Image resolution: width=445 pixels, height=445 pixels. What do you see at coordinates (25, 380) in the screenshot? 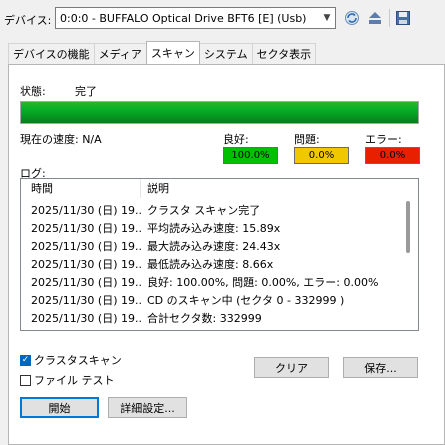
I see `file-test-box` at bounding box center [25, 380].